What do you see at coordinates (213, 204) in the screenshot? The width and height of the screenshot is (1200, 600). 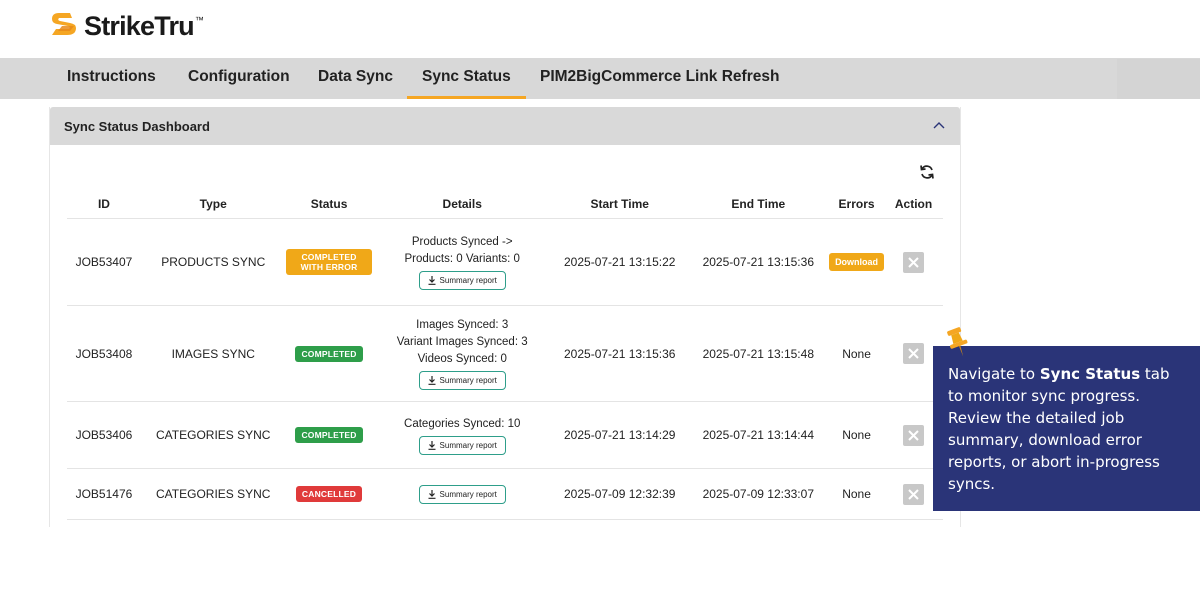 I see `col-type: Type` at bounding box center [213, 204].